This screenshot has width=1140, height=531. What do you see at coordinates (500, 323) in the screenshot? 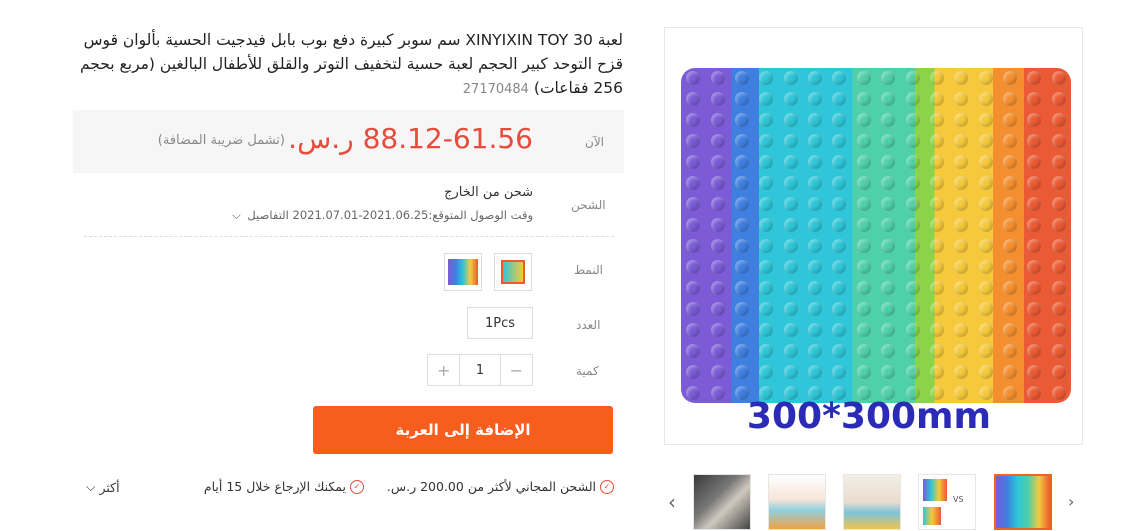
I see `count-option-1pcs: 1Pcs` at bounding box center [500, 323].